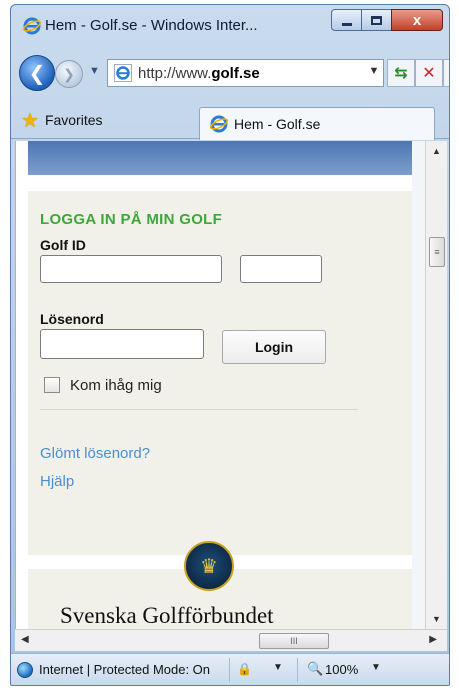  What do you see at coordinates (94, 71) in the screenshot?
I see `history-dropdown-icon: ▼` at bounding box center [94, 71].